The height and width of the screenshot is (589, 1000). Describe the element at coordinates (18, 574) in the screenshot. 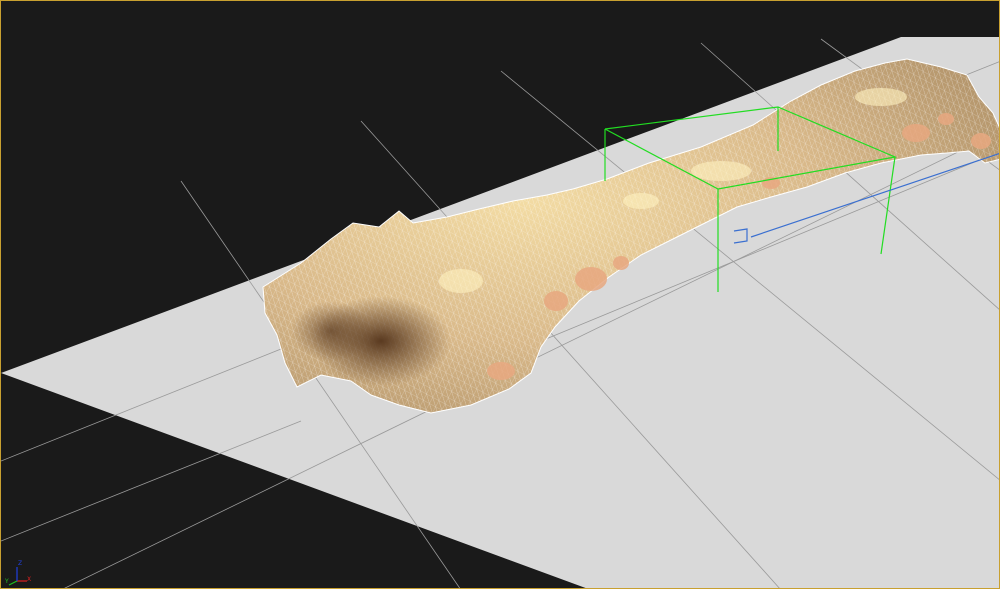

I see `axis-tripod: Z X Y` at that location.